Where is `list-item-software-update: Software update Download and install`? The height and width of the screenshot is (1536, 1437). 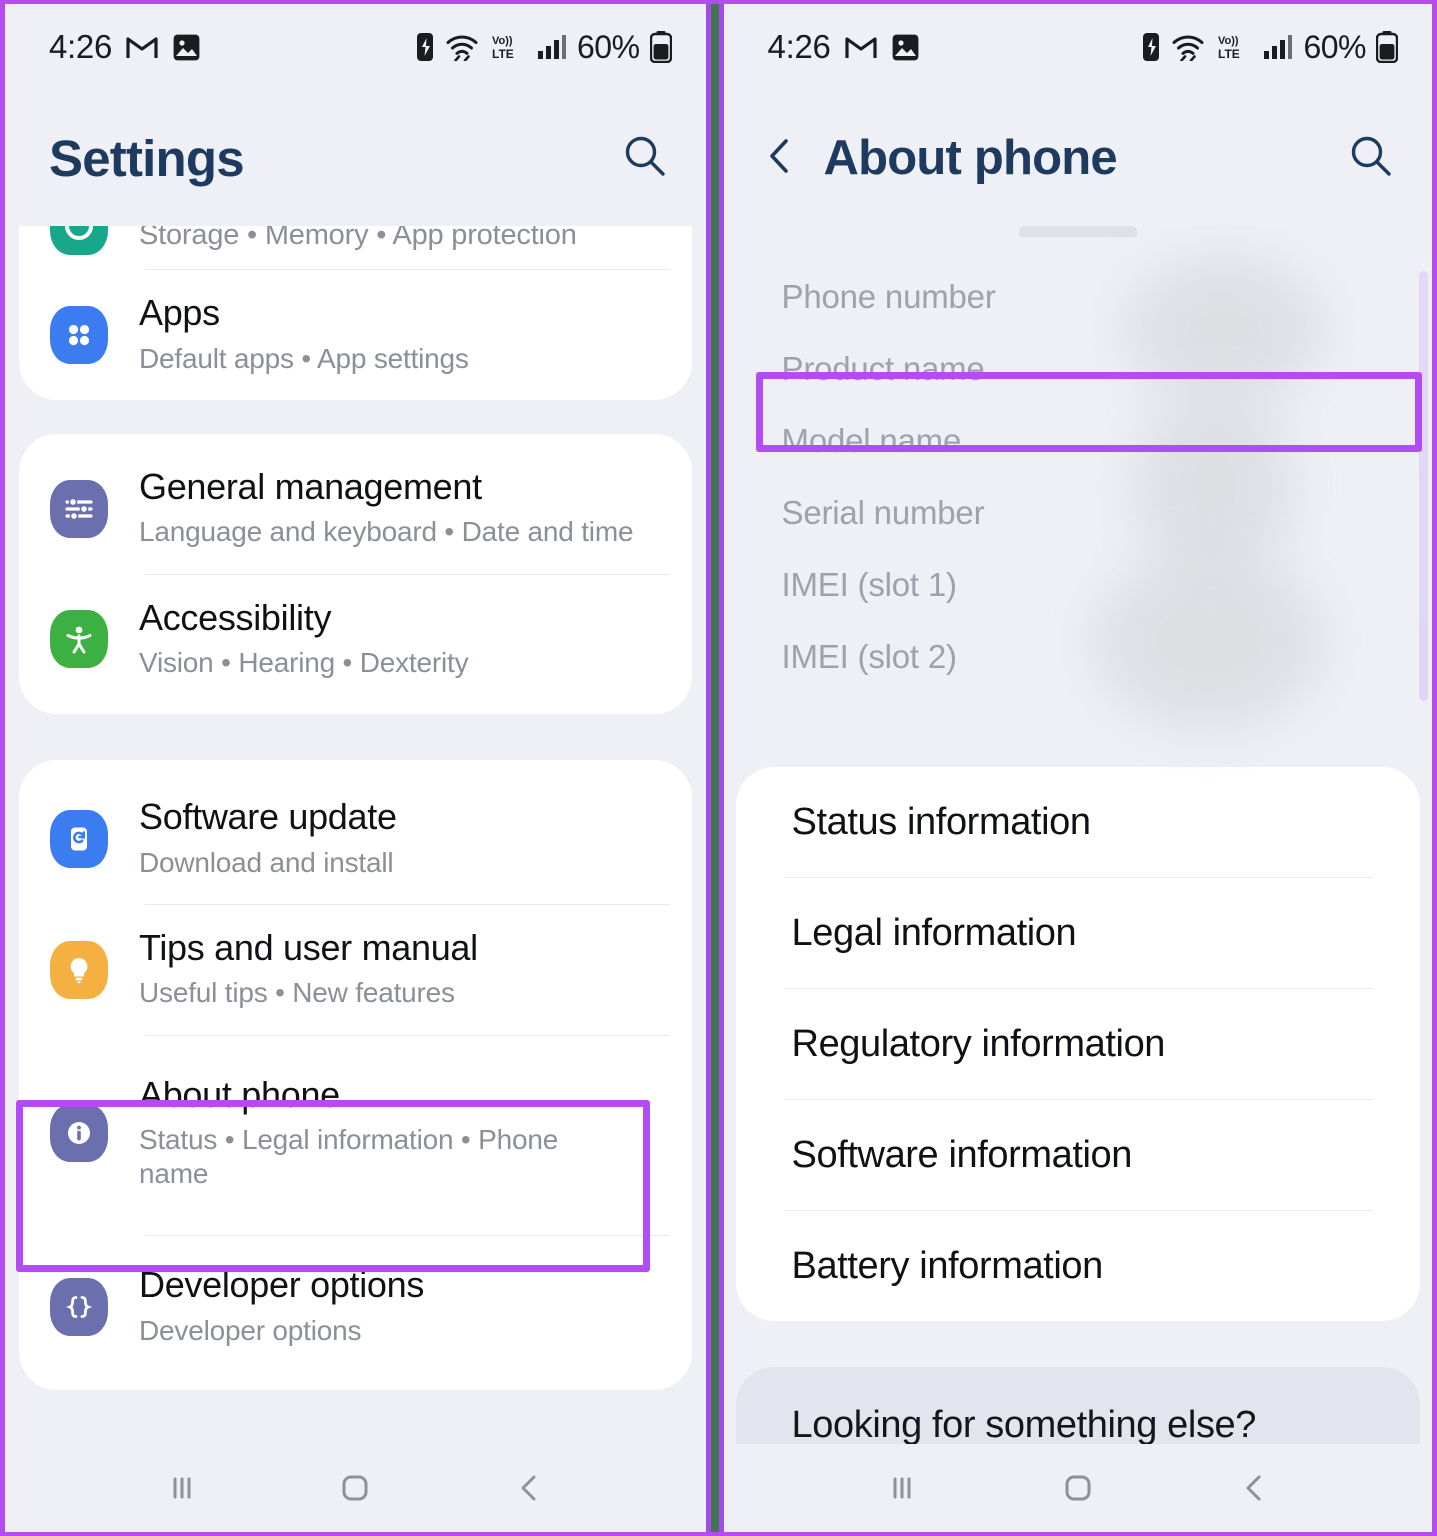
list-item-software-update: Software update Download and install is located at coordinates (355, 832).